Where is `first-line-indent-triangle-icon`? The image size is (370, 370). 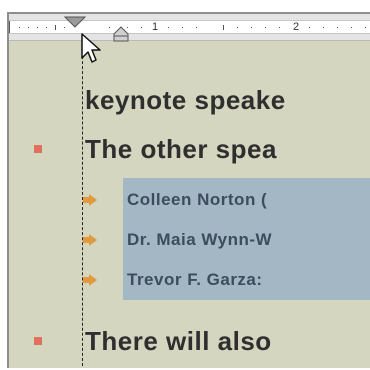 first-line-indent-triangle-icon is located at coordinates (75, 22).